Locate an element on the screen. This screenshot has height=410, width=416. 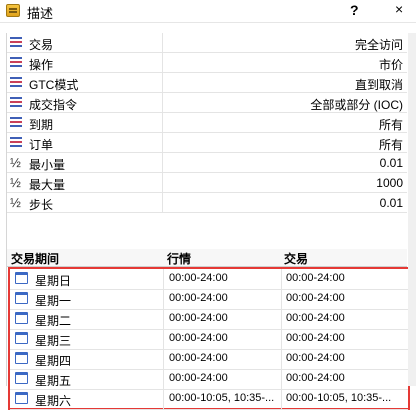
property-row: 成交指令 全部或部分 (IOC) is located at coordinates (207, 103).